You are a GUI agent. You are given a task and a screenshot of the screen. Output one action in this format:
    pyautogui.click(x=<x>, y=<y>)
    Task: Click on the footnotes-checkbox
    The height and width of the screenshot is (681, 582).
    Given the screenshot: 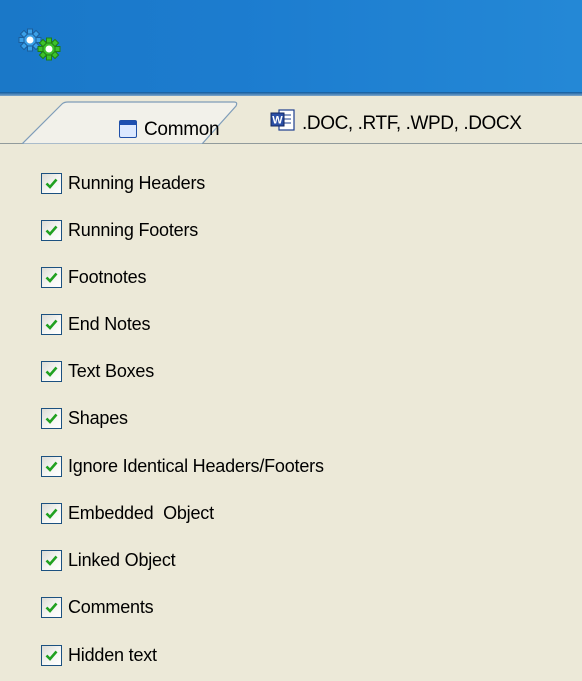 What is the action you would take?
    pyautogui.click(x=51, y=277)
    